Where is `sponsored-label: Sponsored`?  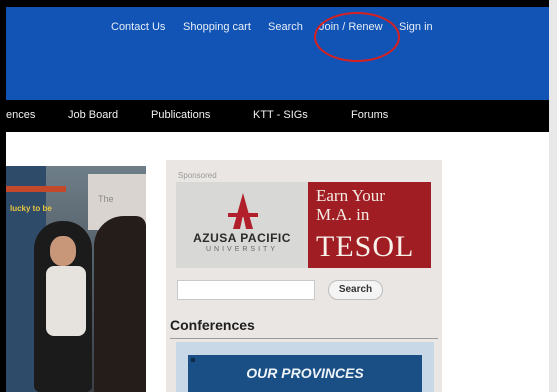 sponsored-label: Sponsored is located at coordinates (197, 175).